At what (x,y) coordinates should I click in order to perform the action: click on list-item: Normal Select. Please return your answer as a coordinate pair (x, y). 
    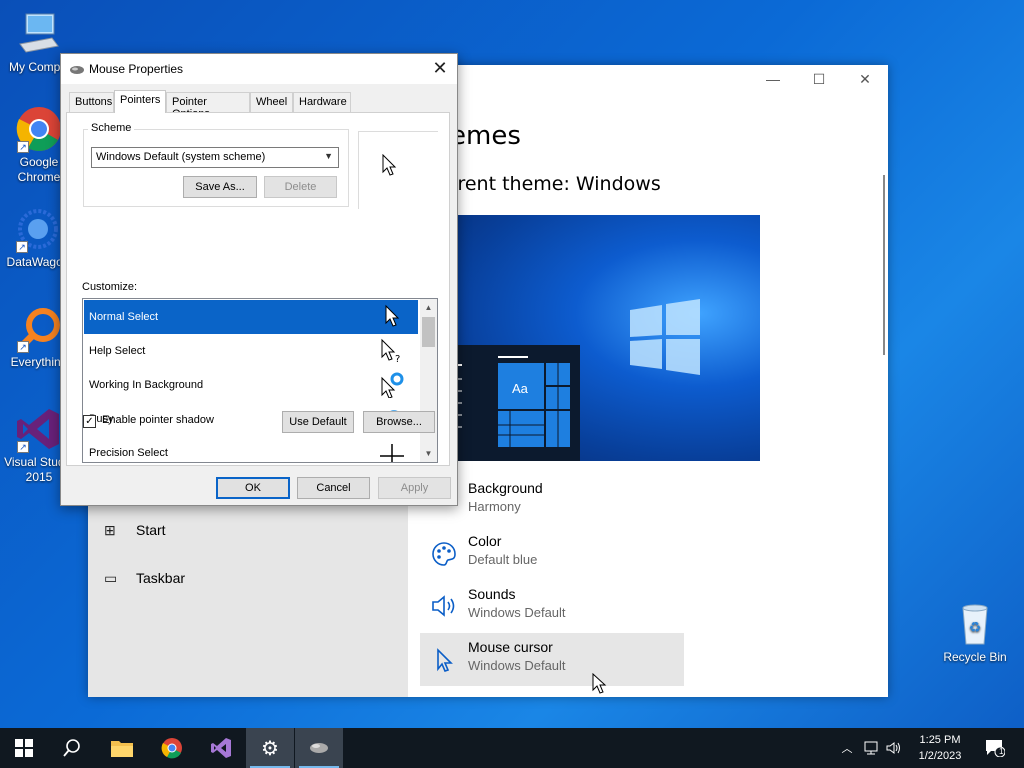
    Looking at the image, I should click on (251, 317).